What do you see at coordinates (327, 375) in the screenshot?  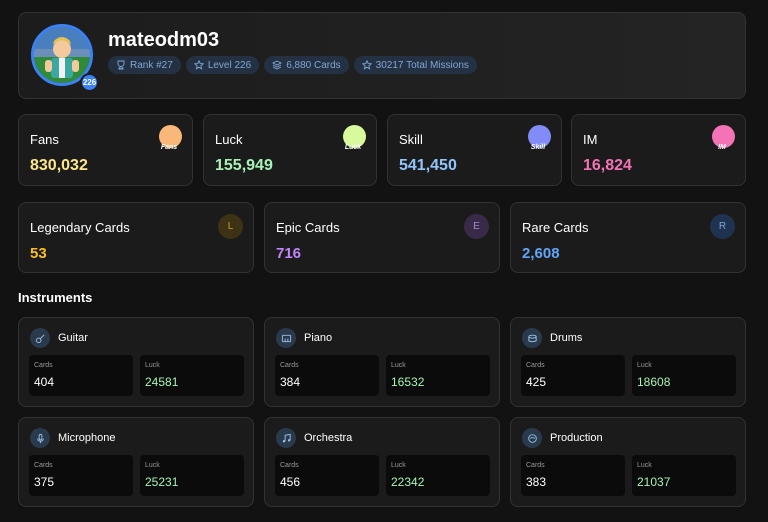 I see `cards-metric: Cards 384` at bounding box center [327, 375].